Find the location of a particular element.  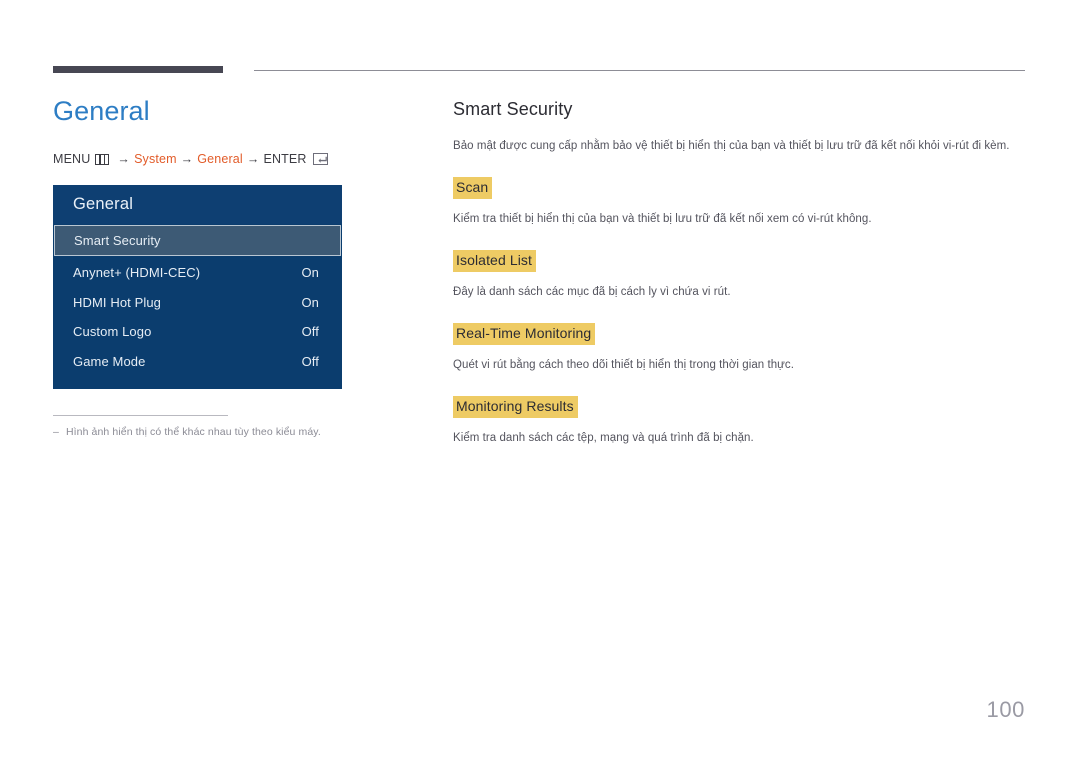

breadcrumb-enter-label: ENTER is located at coordinates (285, 159).